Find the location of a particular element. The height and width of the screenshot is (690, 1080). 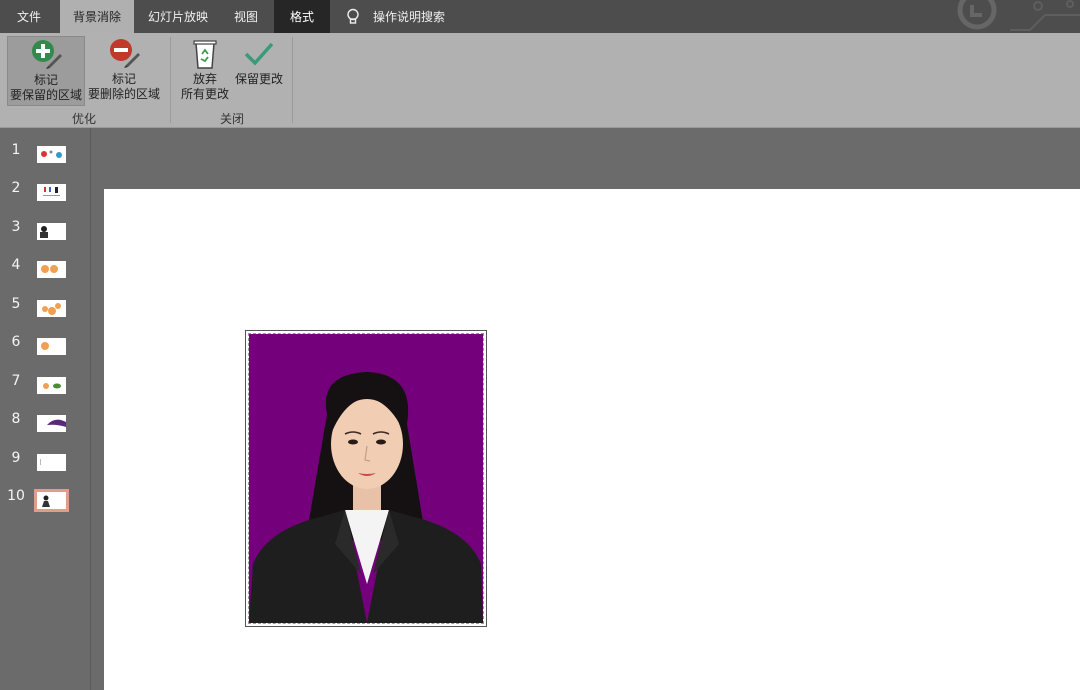

mark-areas-to-remove-button: 标记 要删除的区域 is located at coordinates (124, 71).